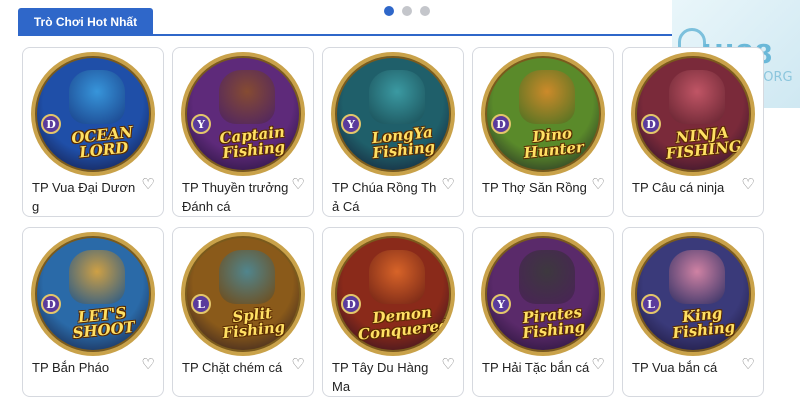 This screenshot has height=400, width=800. I want to click on game-card: L Split Fishing TP Chặt chém cá ♡, so click(243, 312).